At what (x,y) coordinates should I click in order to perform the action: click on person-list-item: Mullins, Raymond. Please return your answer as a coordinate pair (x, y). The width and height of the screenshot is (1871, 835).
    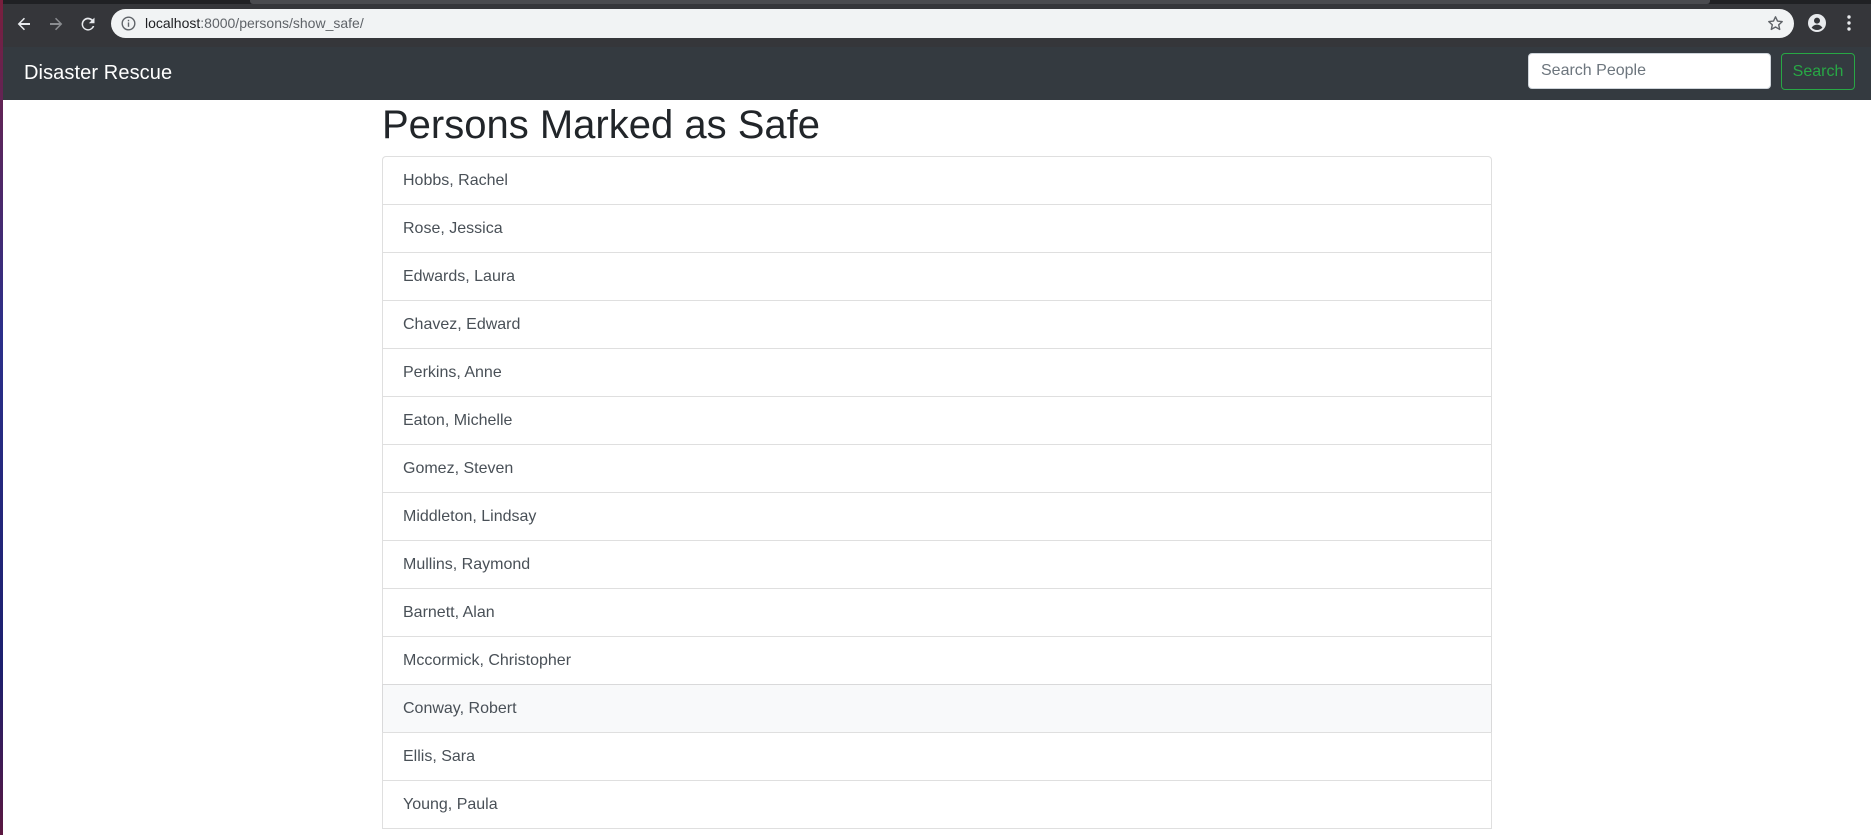
    Looking at the image, I should click on (937, 564).